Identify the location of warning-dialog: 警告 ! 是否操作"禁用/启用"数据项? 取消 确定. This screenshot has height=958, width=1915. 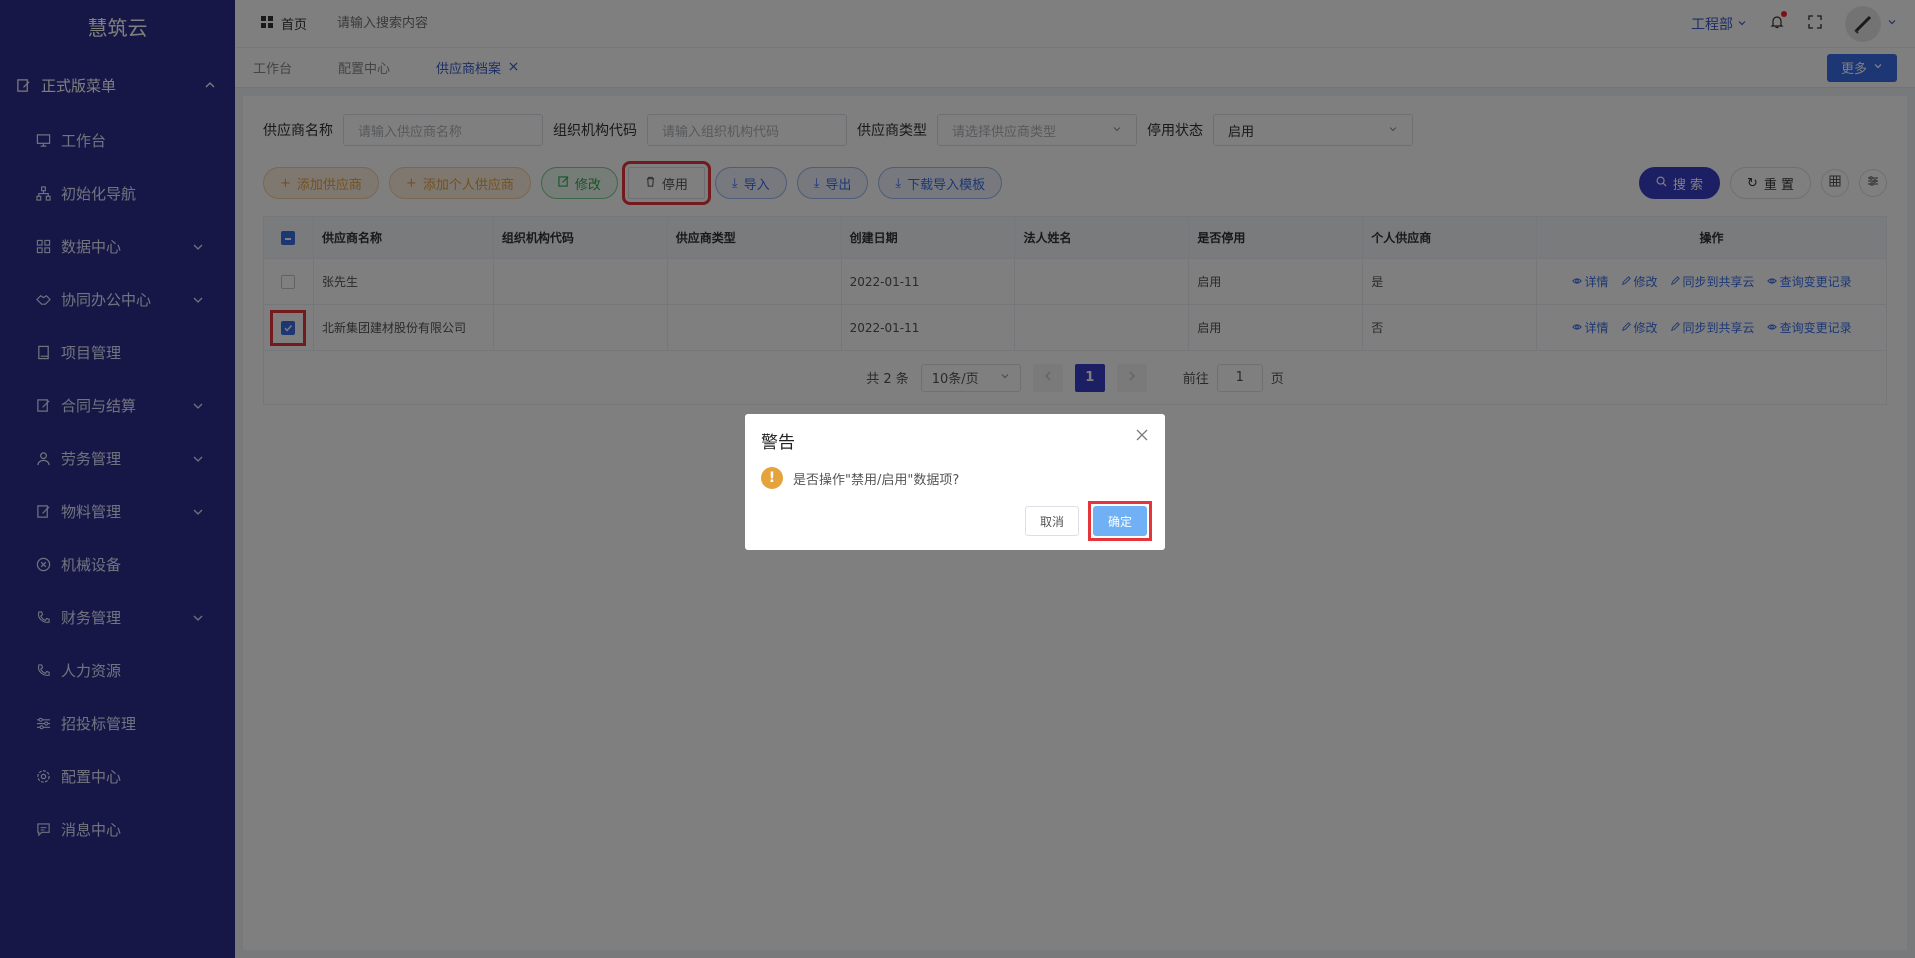
(955, 482).